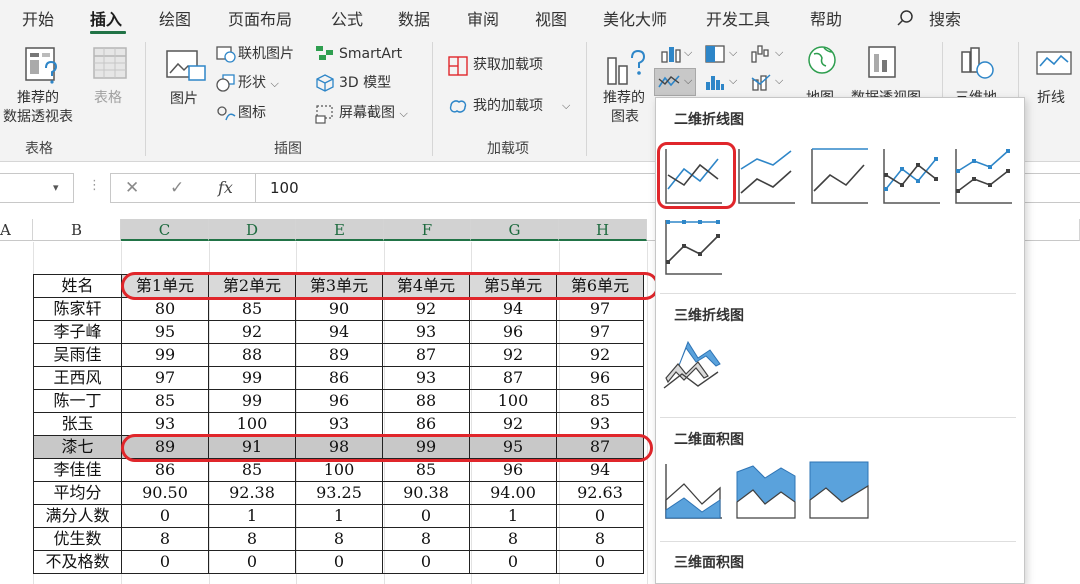 This screenshot has width=1080, height=584. I want to click on column-header-c: C, so click(165, 230).